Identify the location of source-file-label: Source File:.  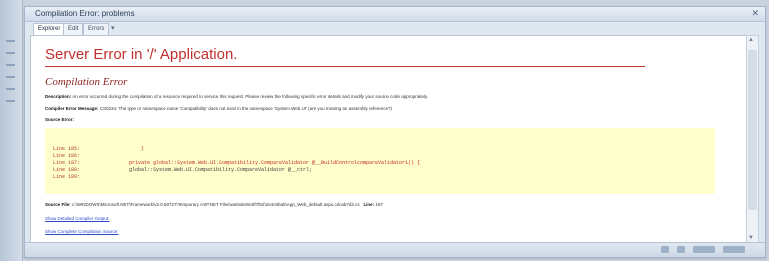
(58, 204).